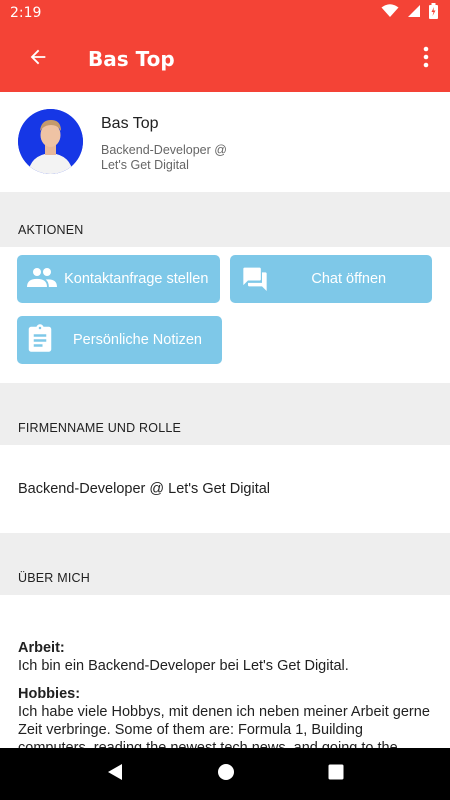  What do you see at coordinates (115, 774) in the screenshot?
I see `nav-back-icon` at bounding box center [115, 774].